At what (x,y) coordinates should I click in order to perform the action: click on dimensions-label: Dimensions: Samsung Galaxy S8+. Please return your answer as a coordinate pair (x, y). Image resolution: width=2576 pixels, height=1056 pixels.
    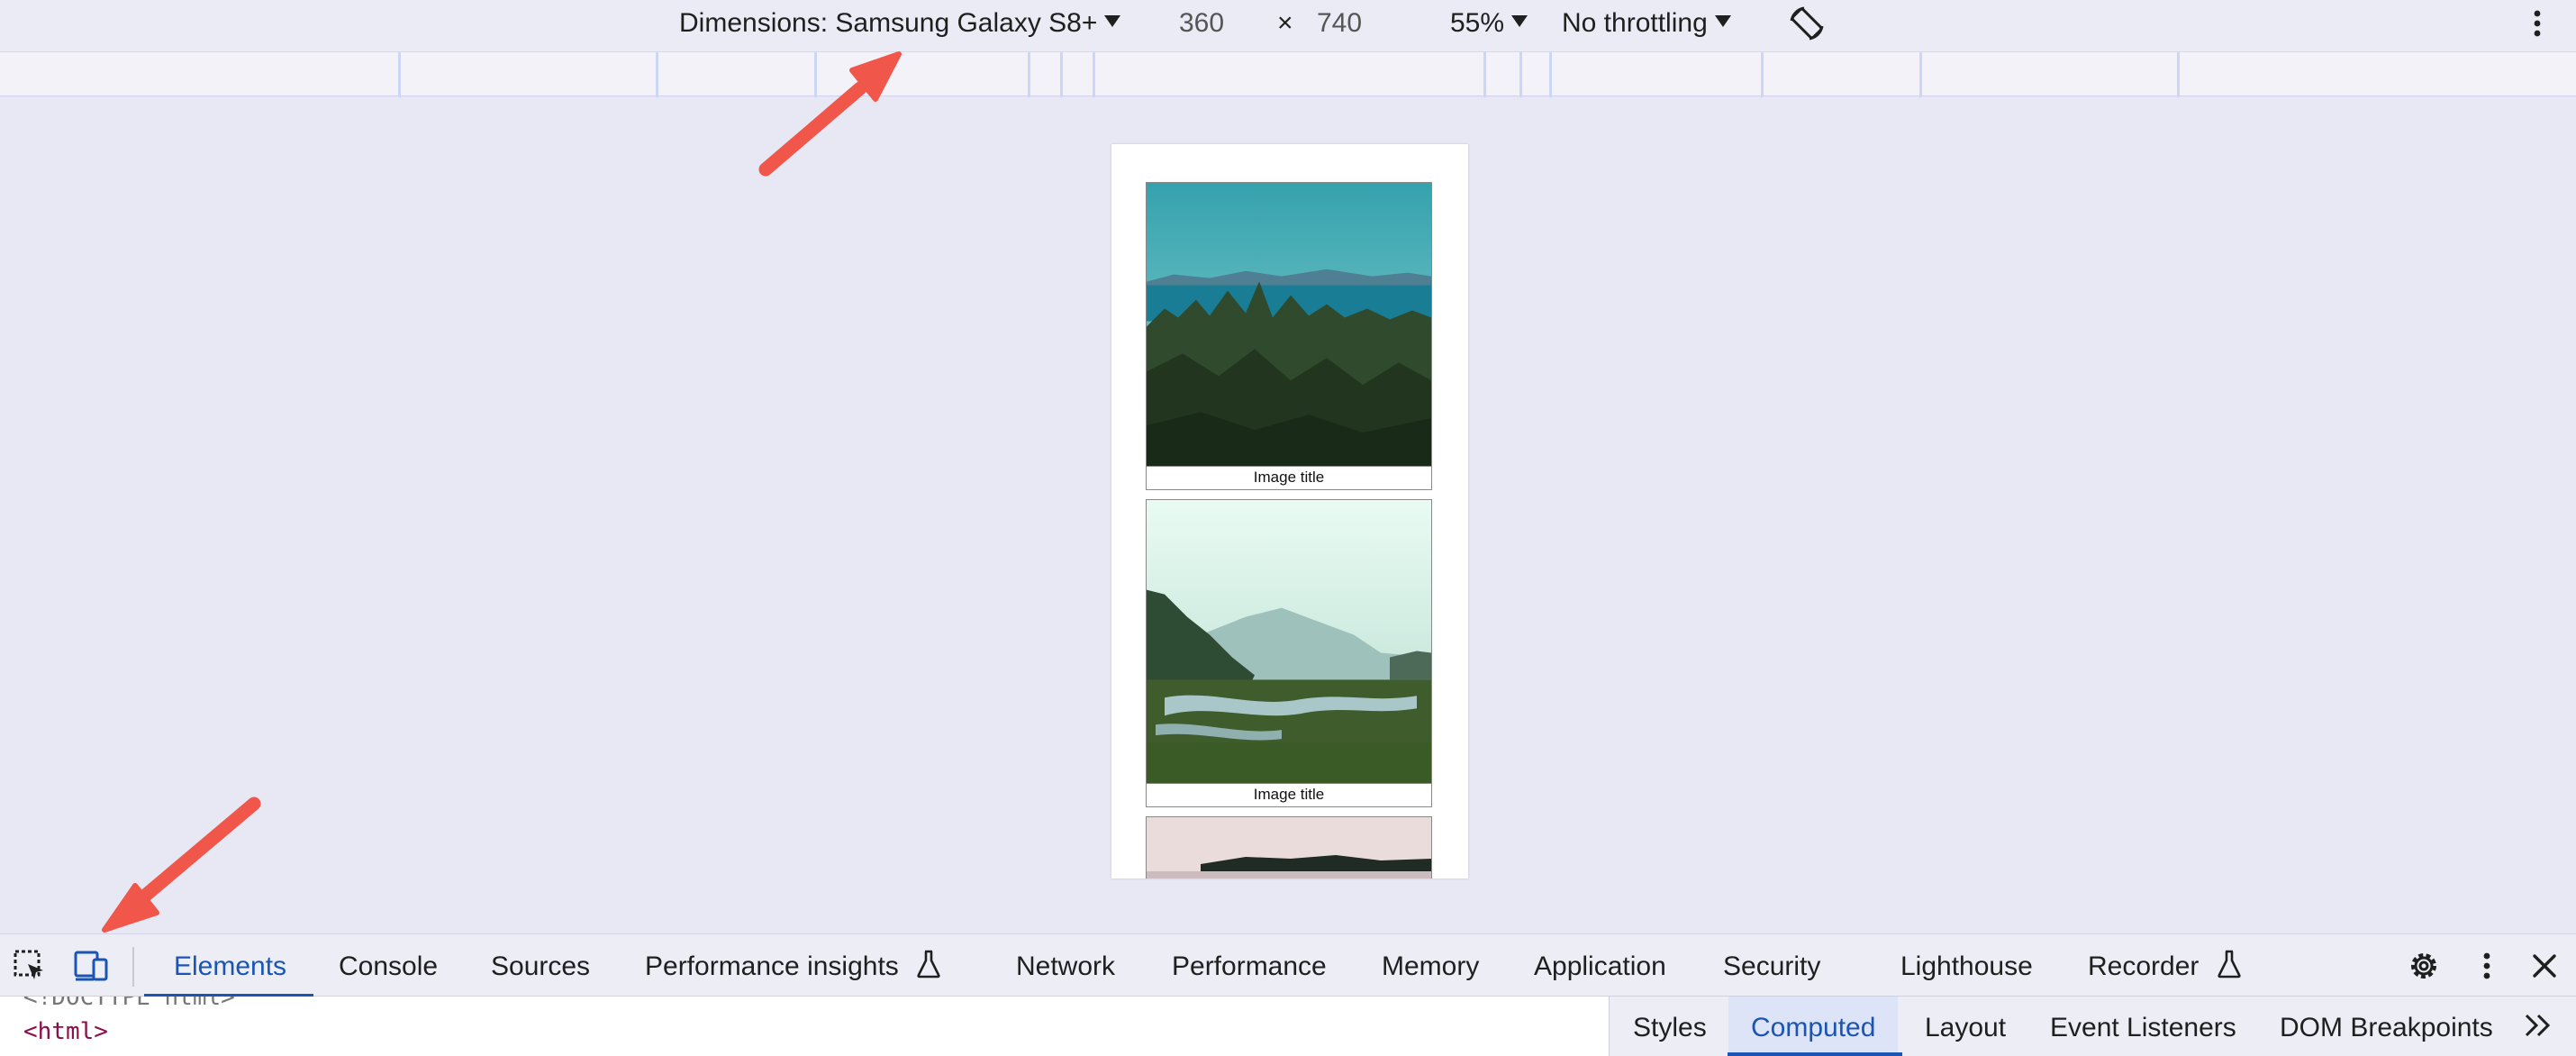
    Looking at the image, I should click on (888, 23).